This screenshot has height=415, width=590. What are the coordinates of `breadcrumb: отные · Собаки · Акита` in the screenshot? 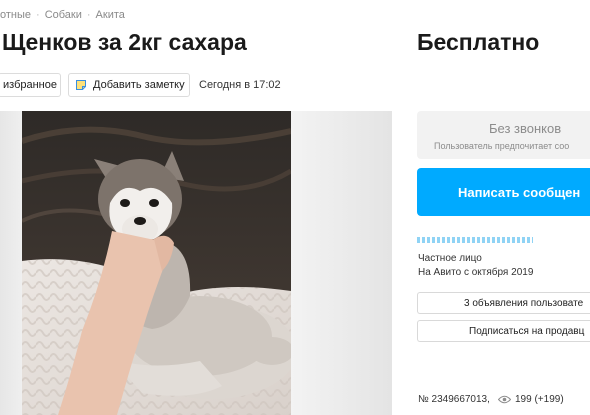 It's located at (62, 15).